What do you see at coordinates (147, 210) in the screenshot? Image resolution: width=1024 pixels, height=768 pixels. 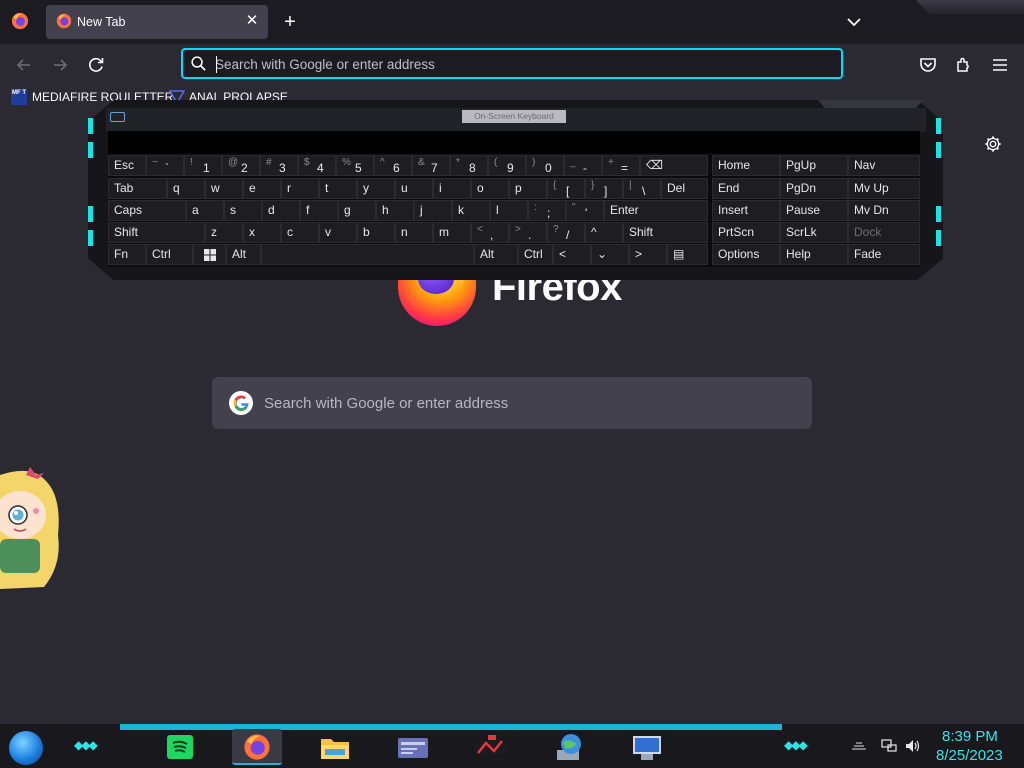 I see `key-caps: Caps` at bounding box center [147, 210].